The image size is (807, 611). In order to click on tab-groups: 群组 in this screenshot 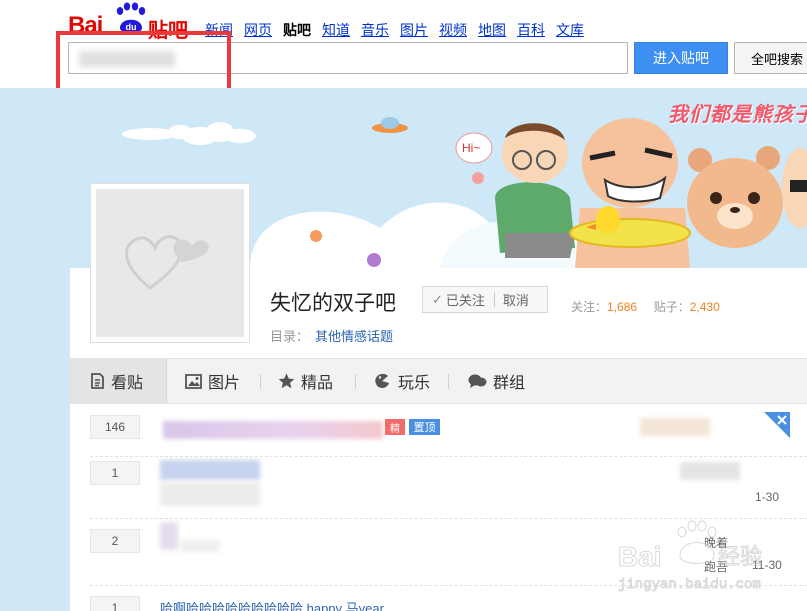, I will do `click(496, 381)`.